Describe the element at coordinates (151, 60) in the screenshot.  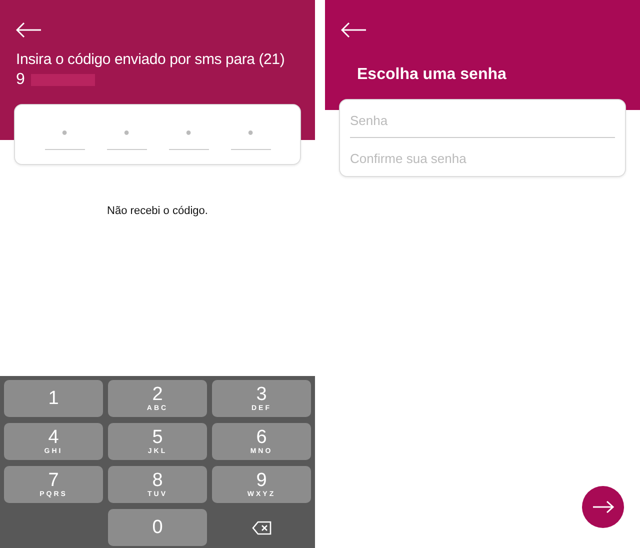
I see `instruction-text: Insira o código enviado por sms para (21)` at that location.